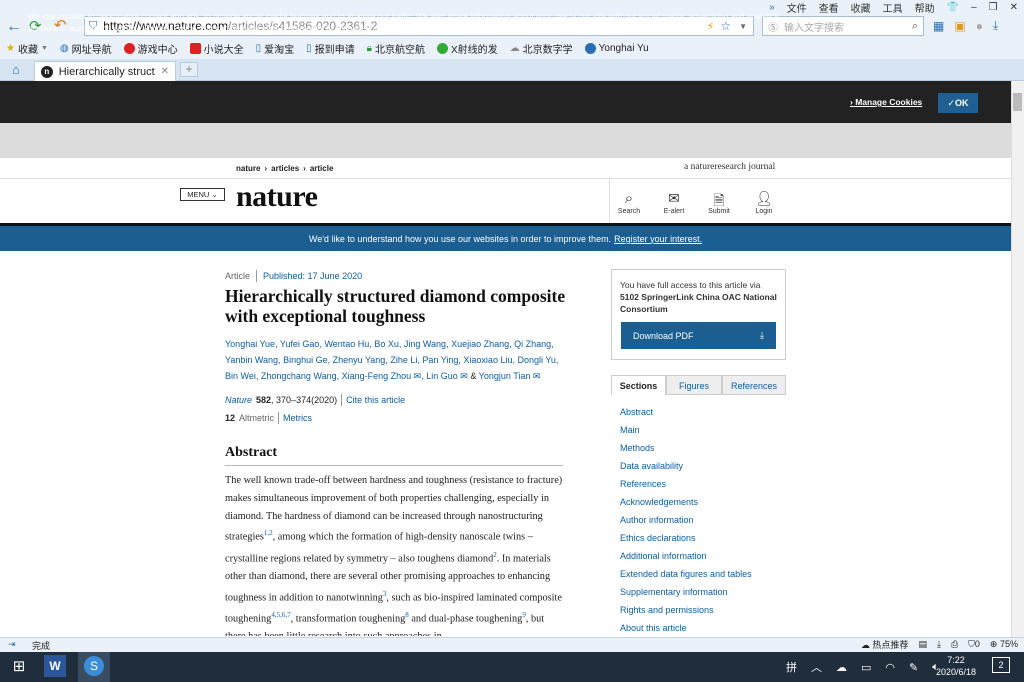  Describe the element at coordinates (1017, 359) in the screenshot. I see `page-scrollbar` at that location.